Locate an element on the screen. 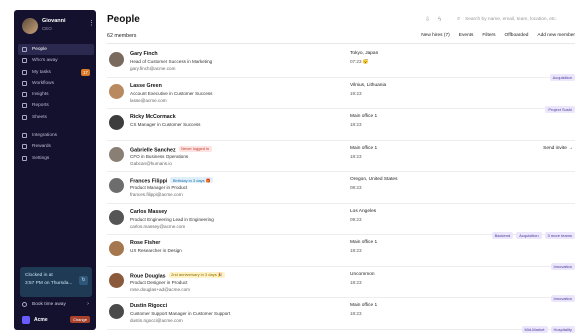  member-name: Lasse Green is located at coordinates (146, 86).